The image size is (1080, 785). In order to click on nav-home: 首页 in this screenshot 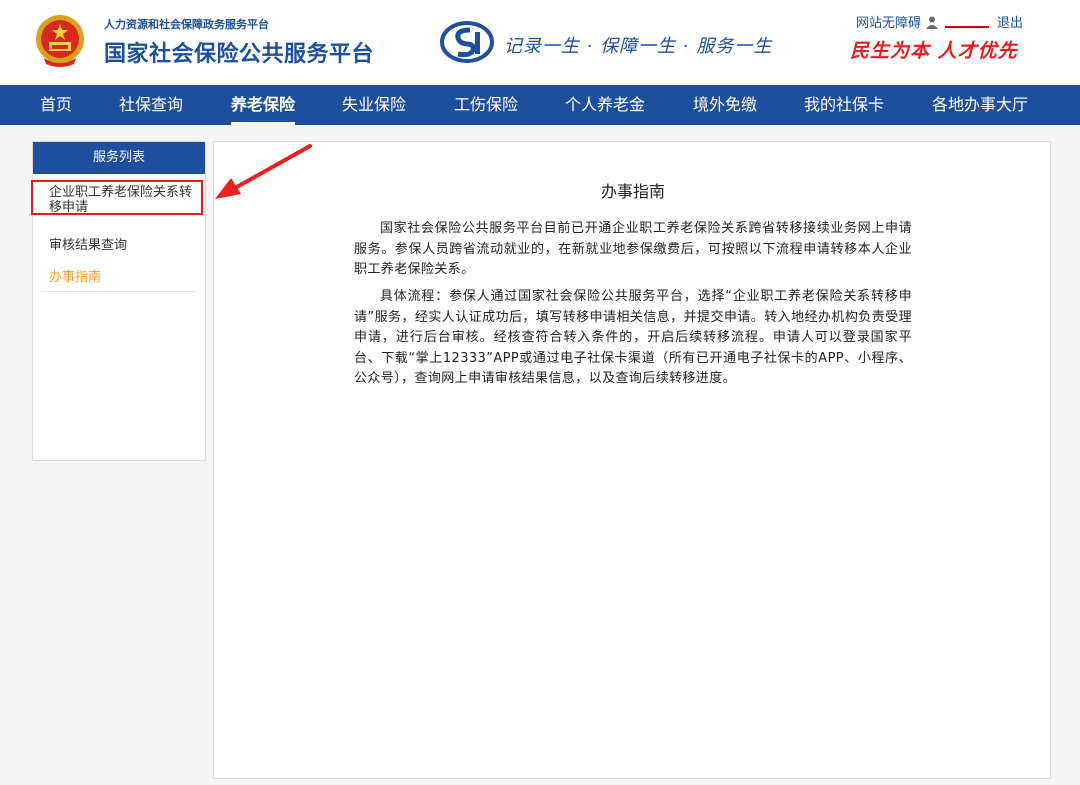, I will do `click(56, 105)`.